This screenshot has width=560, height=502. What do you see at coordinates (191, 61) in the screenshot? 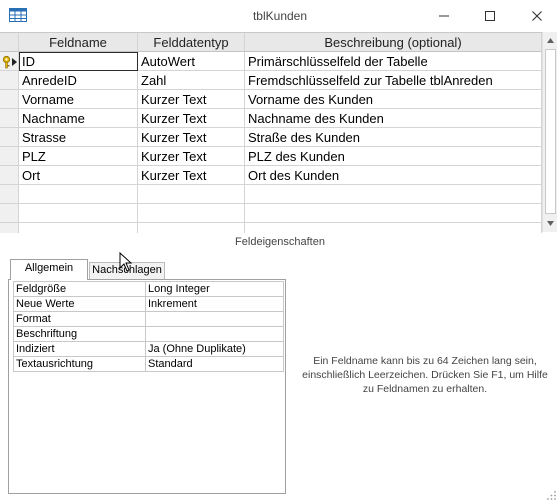
I see `field-type-cell: AutoWert` at bounding box center [191, 61].